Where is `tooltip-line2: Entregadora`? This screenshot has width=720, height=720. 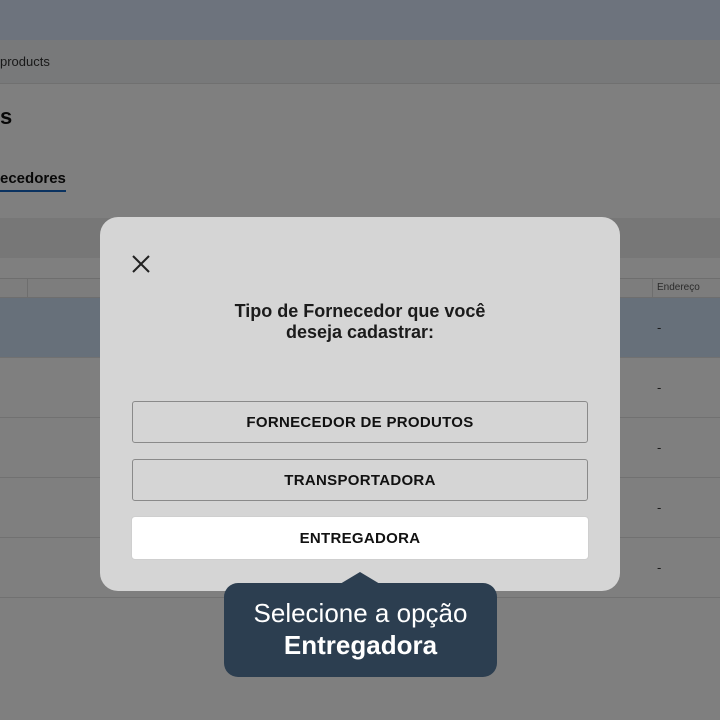 tooltip-line2: Entregadora is located at coordinates (360, 645).